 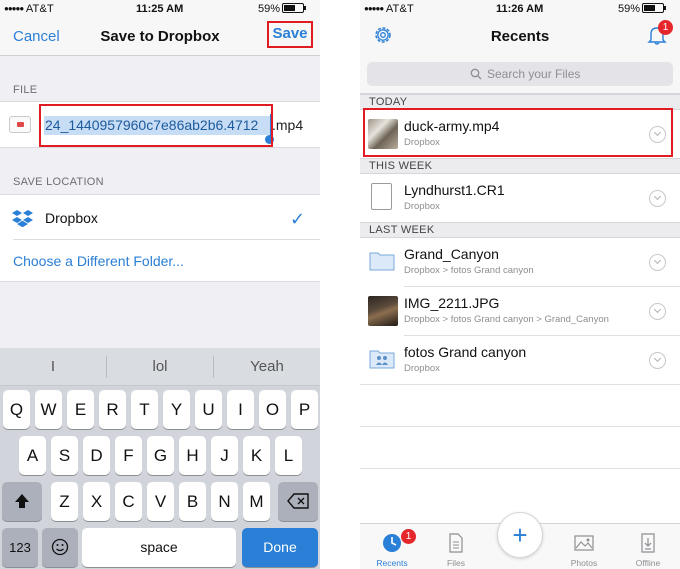 What do you see at coordinates (160, 501) in the screenshot?
I see `key-v: V` at bounding box center [160, 501].